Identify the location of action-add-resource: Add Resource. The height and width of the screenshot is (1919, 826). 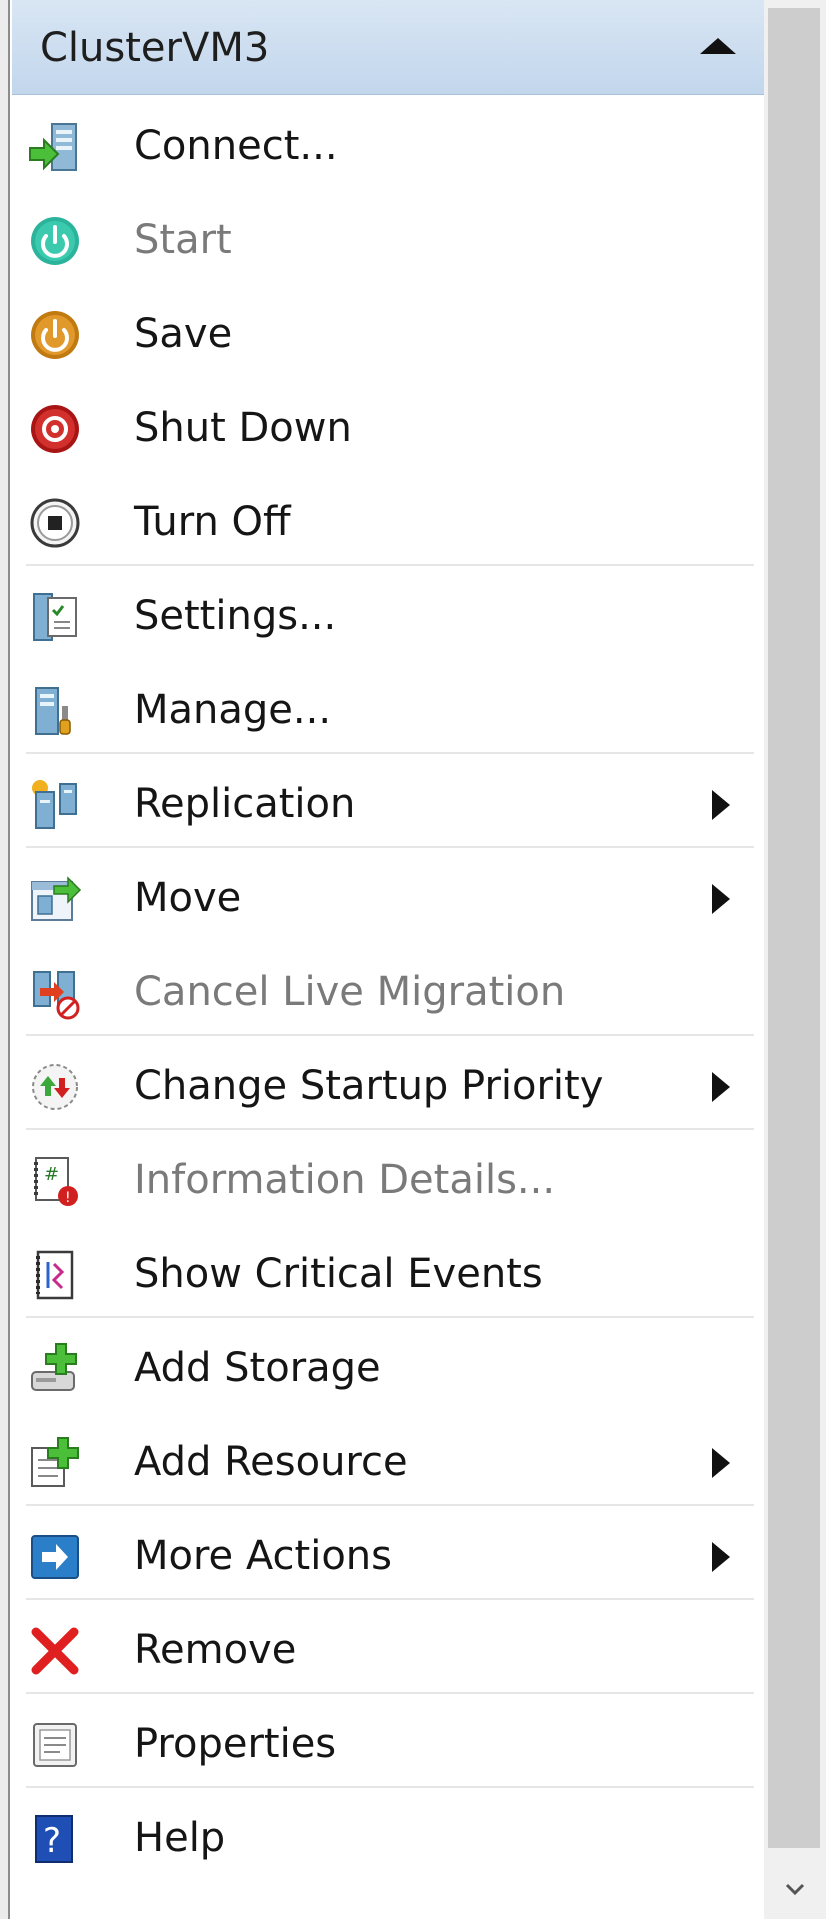
(382, 1462).